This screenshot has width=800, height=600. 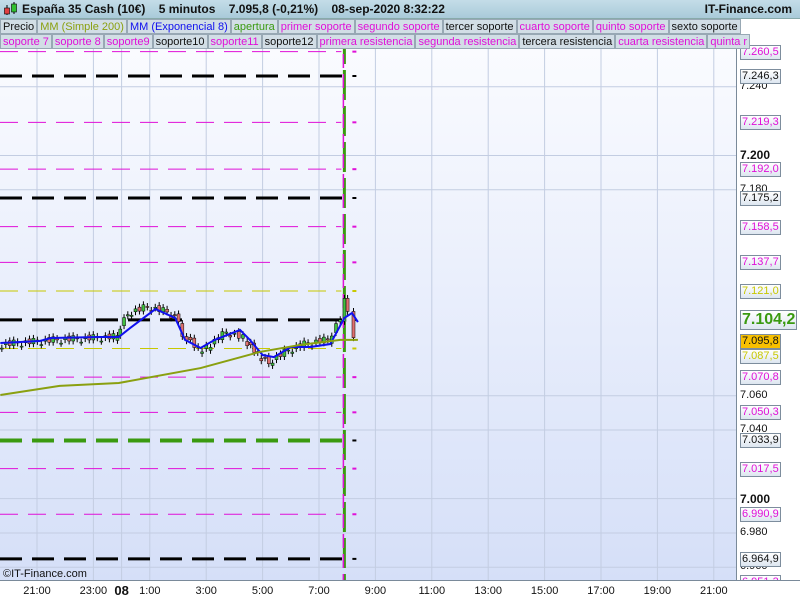 I want to click on level-price-label: 7.137,7, so click(x=760, y=263).